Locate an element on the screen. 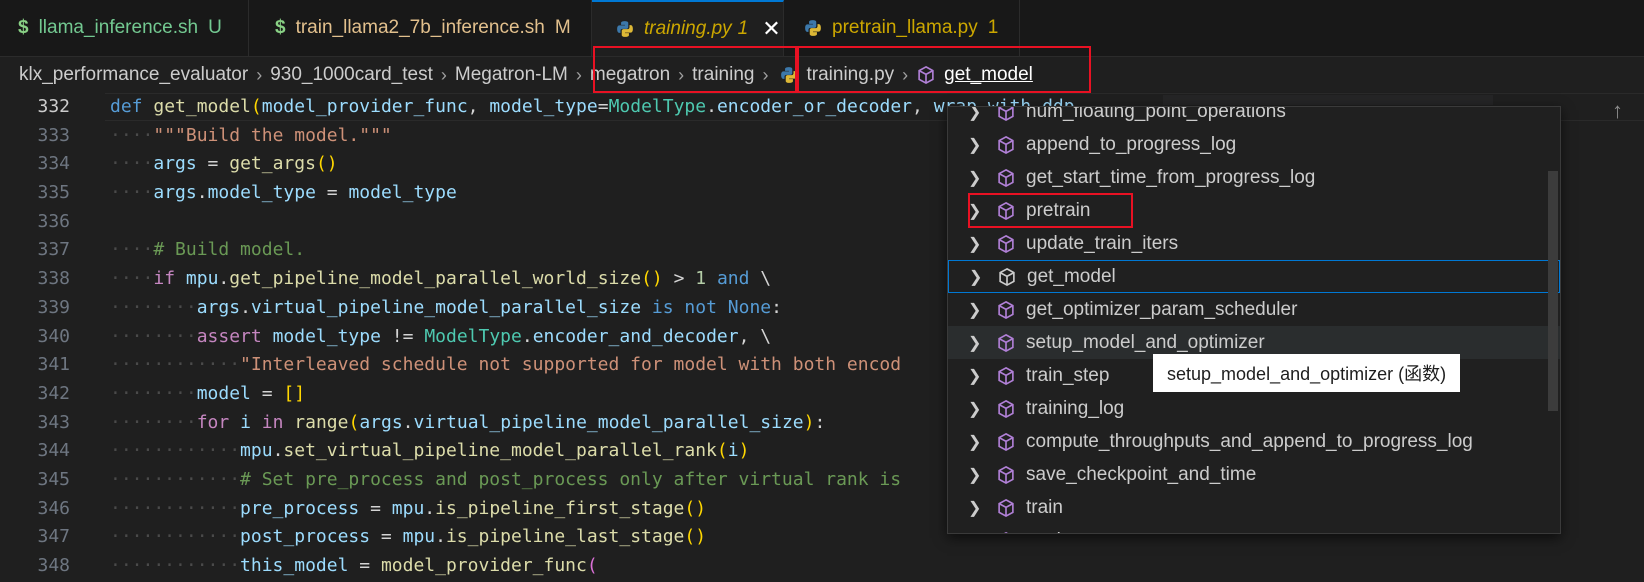  highlight-box-path is located at coordinates (695, 69).